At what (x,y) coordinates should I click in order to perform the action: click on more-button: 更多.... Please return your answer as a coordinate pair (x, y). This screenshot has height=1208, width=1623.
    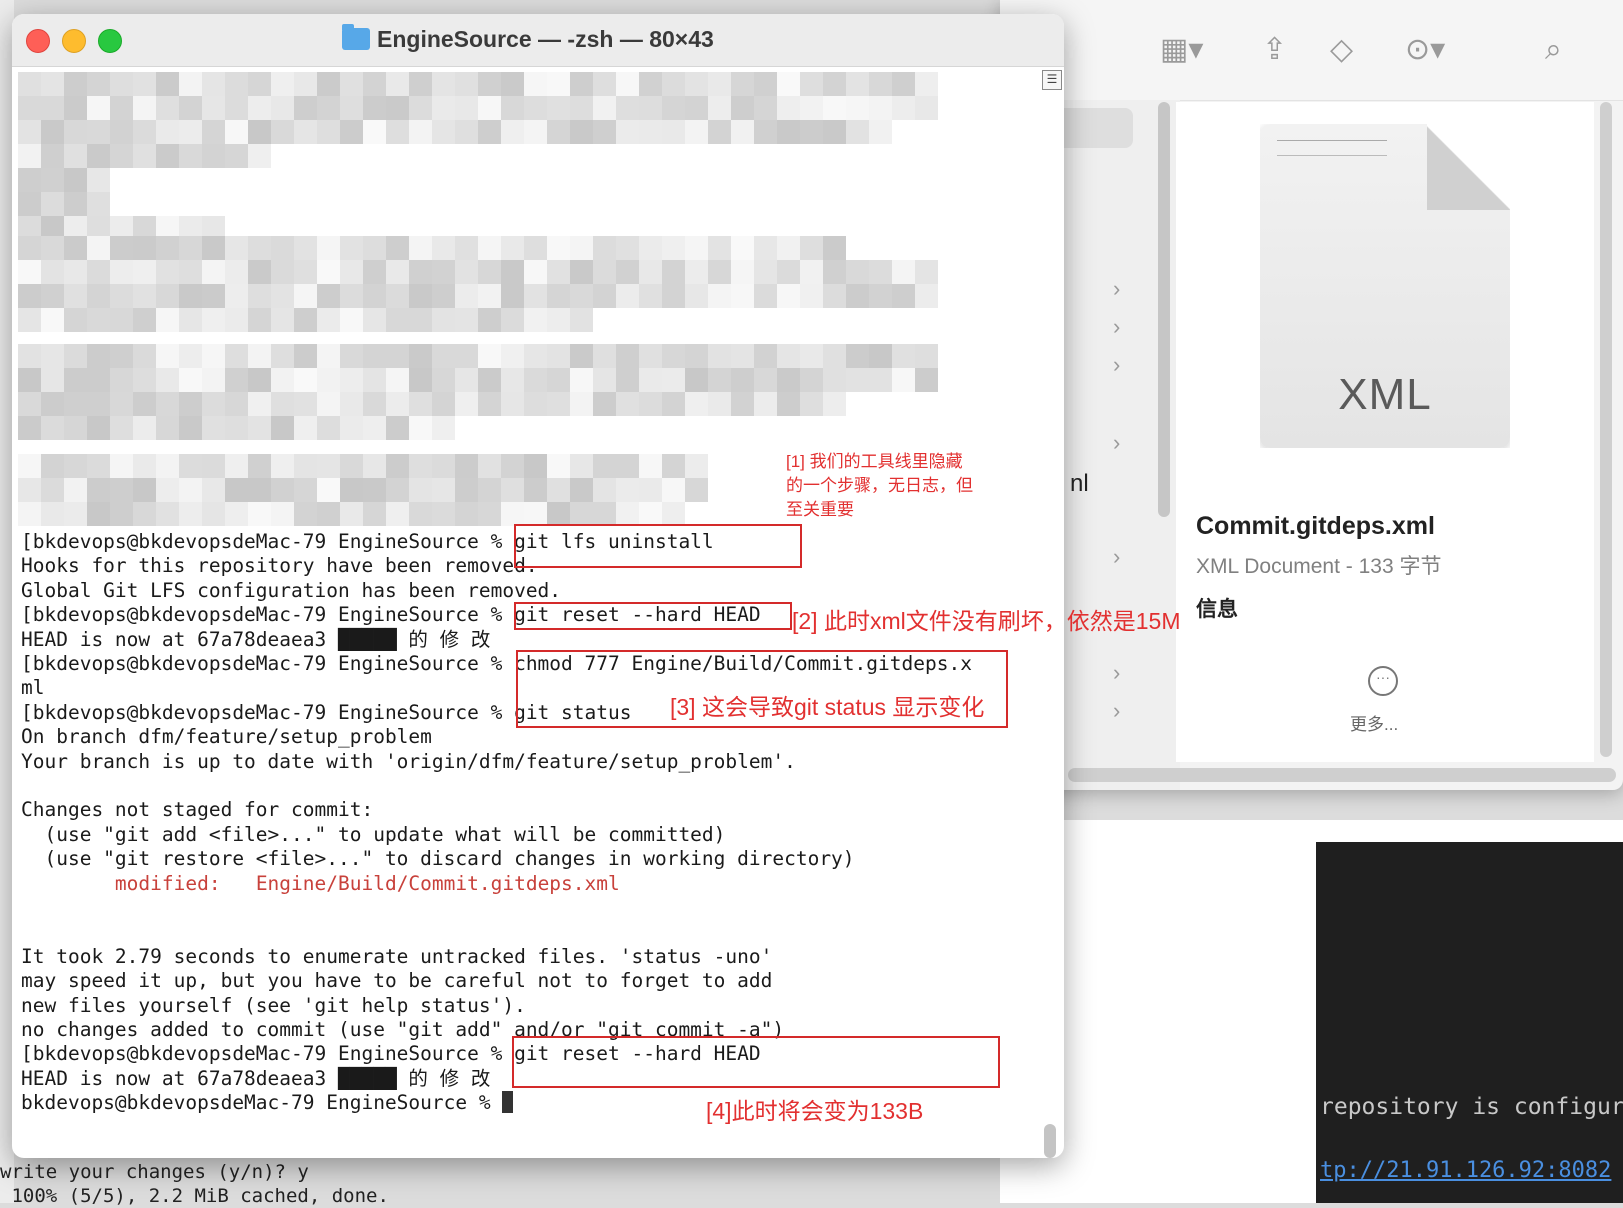
    Looking at the image, I should click on (1374, 722).